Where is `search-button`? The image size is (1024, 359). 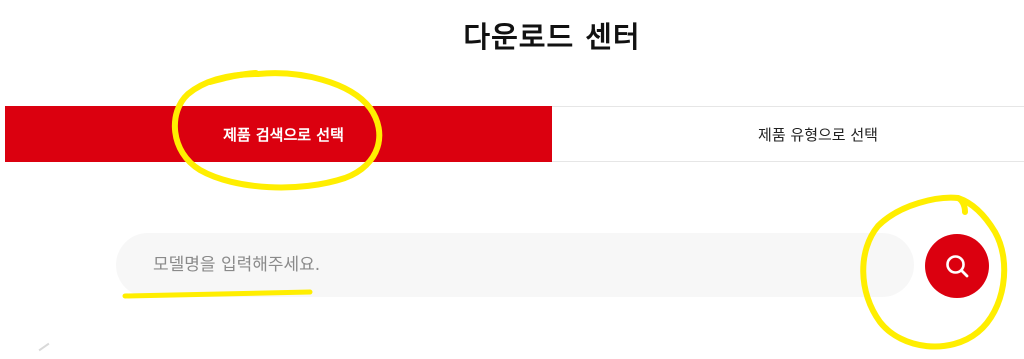 search-button is located at coordinates (957, 266).